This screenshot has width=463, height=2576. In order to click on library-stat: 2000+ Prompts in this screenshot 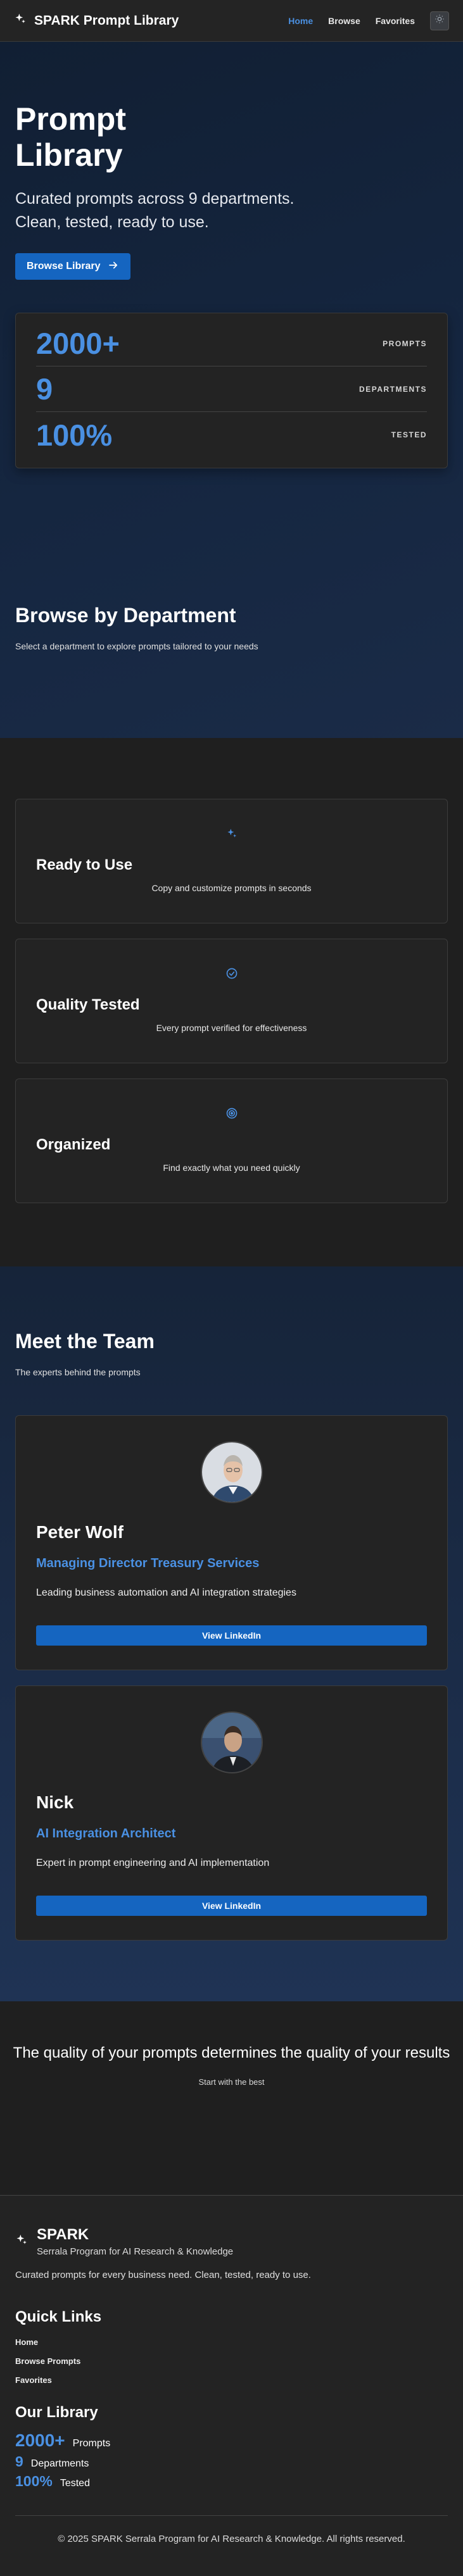, I will do `click(231, 2440)`.